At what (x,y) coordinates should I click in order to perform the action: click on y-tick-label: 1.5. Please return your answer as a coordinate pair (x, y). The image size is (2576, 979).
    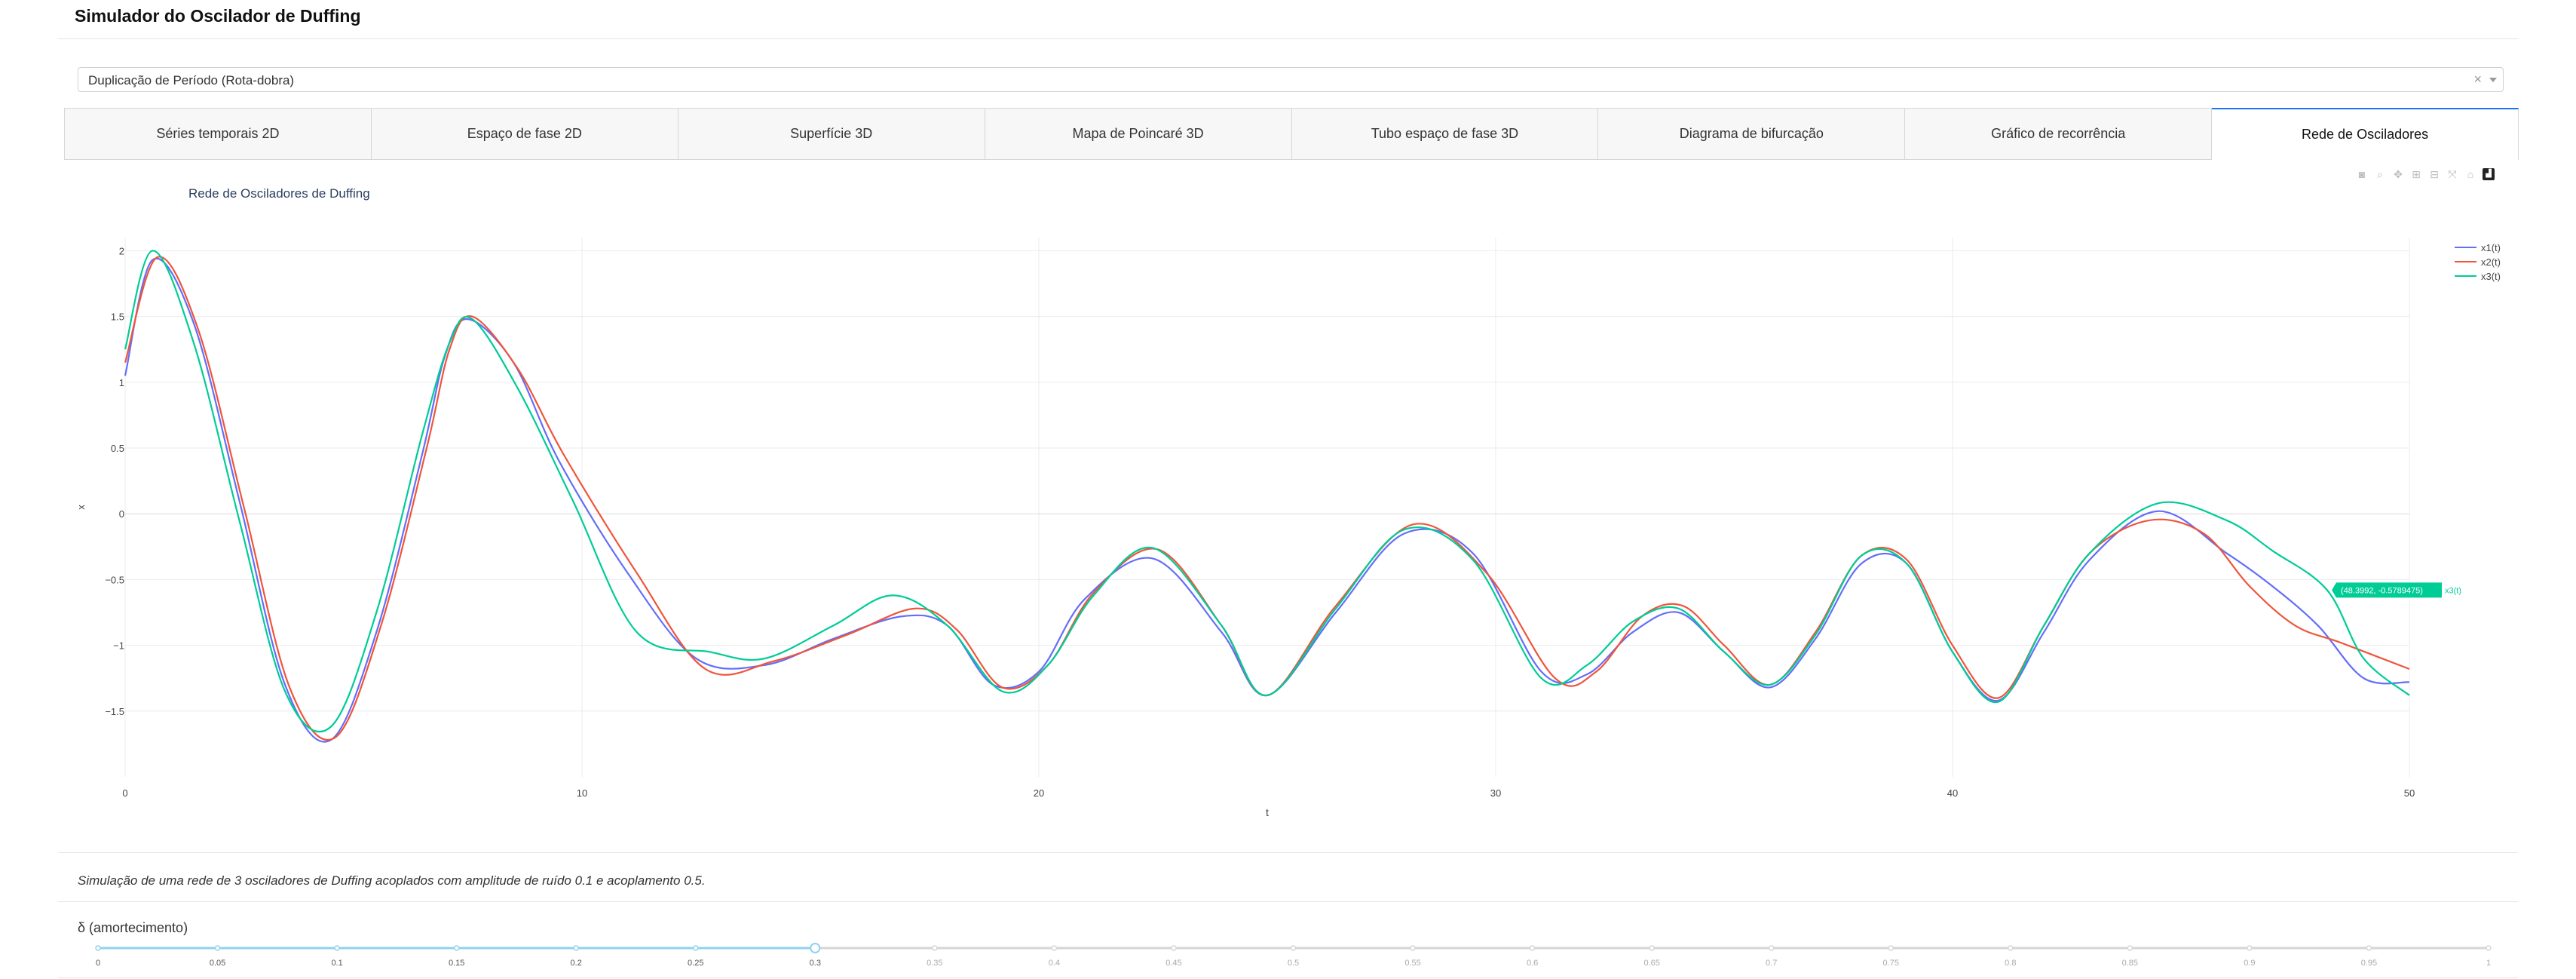
    Looking at the image, I should click on (117, 317).